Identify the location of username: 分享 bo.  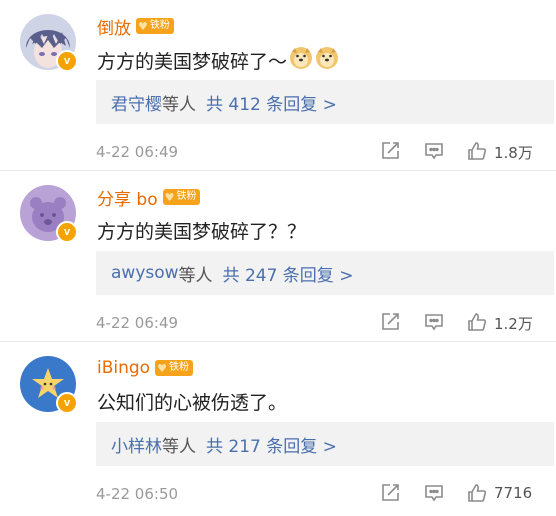
(127, 197).